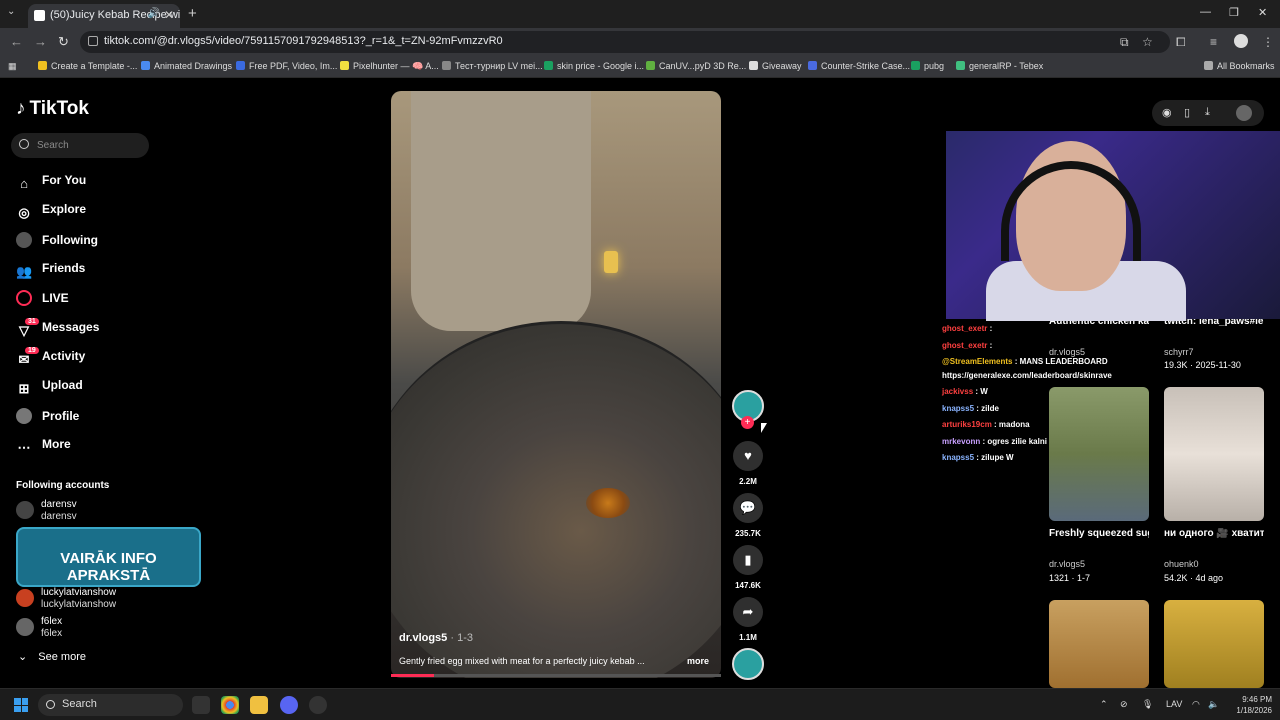 This screenshot has width=1280, height=720. What do you see at coordinates (1124, 704) in the screenshot?
I see `network-icon: ⊘` at bounding box center [1124, 704].